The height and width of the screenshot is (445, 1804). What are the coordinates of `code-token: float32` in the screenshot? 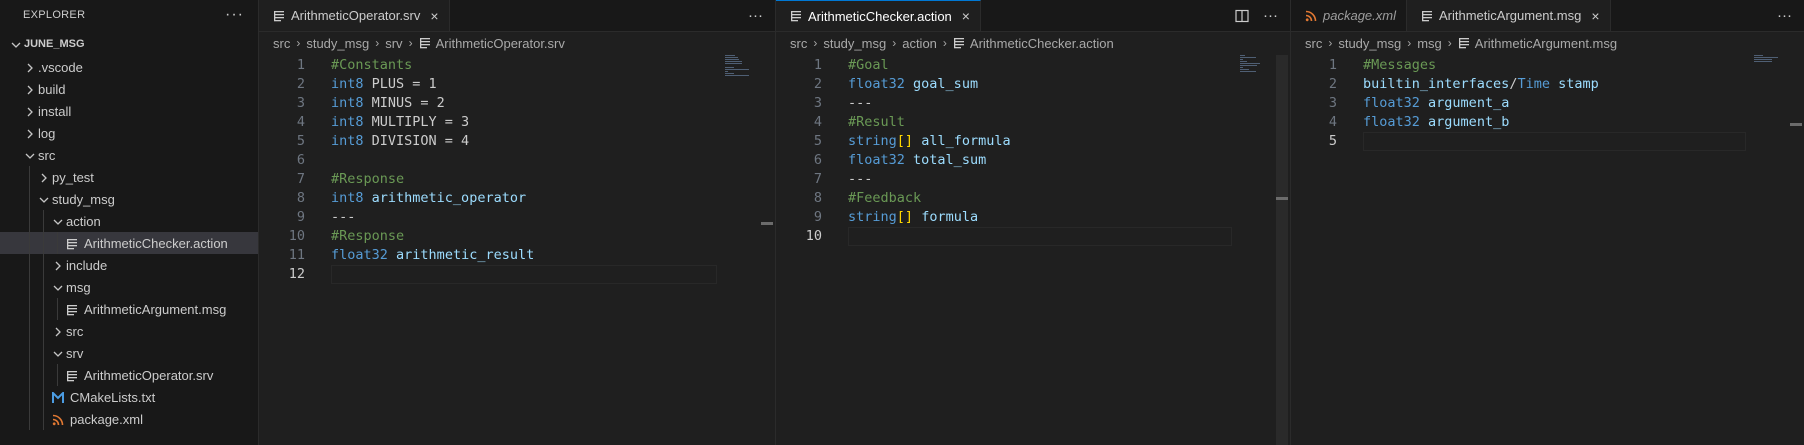 It's located at (876, 84).